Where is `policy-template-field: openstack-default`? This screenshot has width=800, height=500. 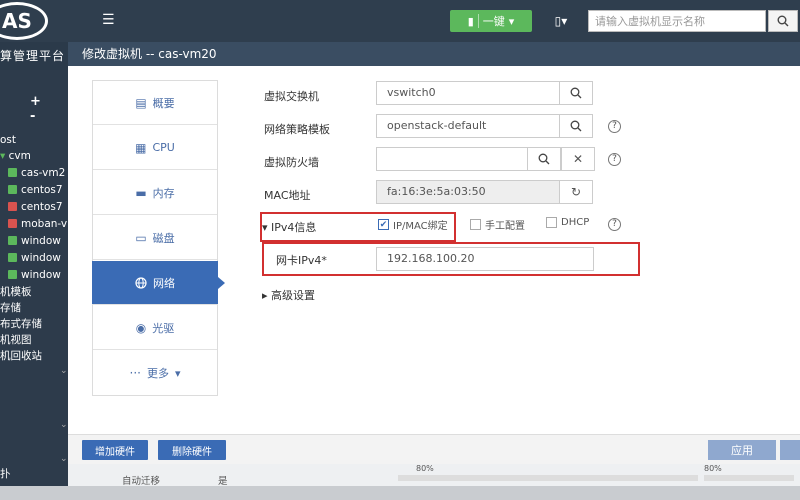 policy-template-field: openstack-default is located at coordinates (468, 126).